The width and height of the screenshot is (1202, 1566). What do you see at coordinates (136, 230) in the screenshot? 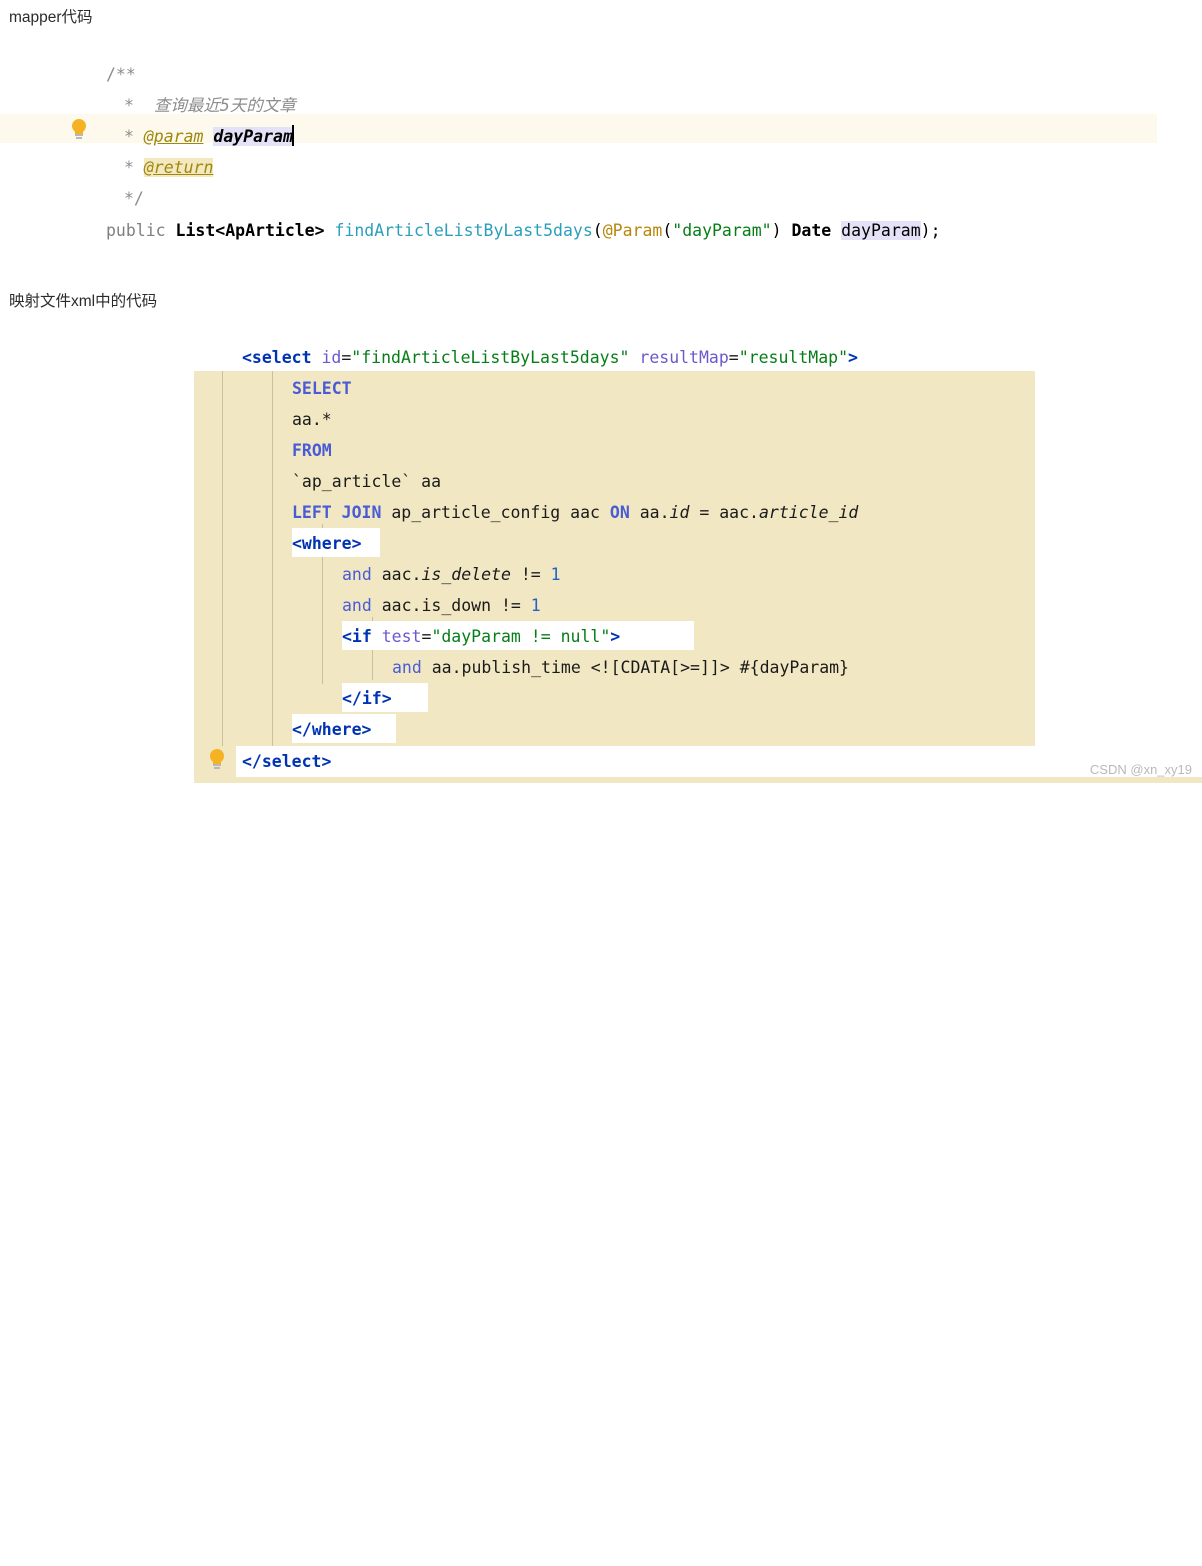
I see `token-modifier: public` at bounding box center [136, 230].